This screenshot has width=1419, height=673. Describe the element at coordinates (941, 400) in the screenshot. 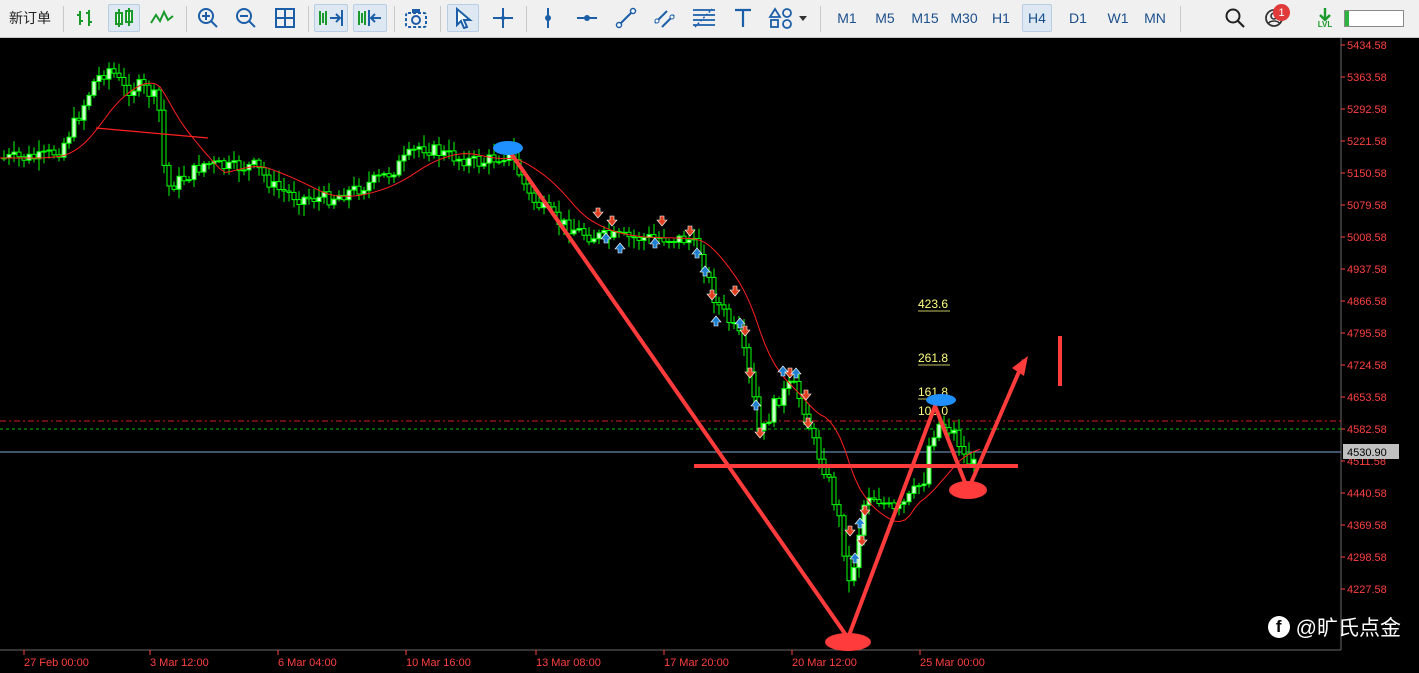

I see `peak-marker` at that location.